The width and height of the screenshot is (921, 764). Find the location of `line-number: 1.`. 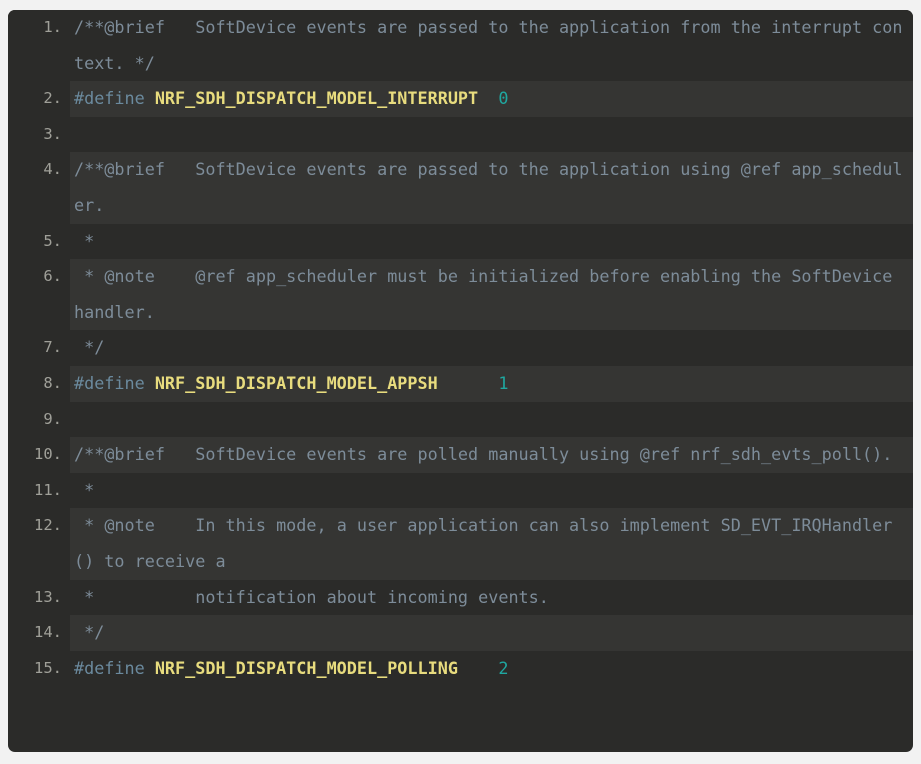

line-number: 1. is located at coordinates (39, 46).